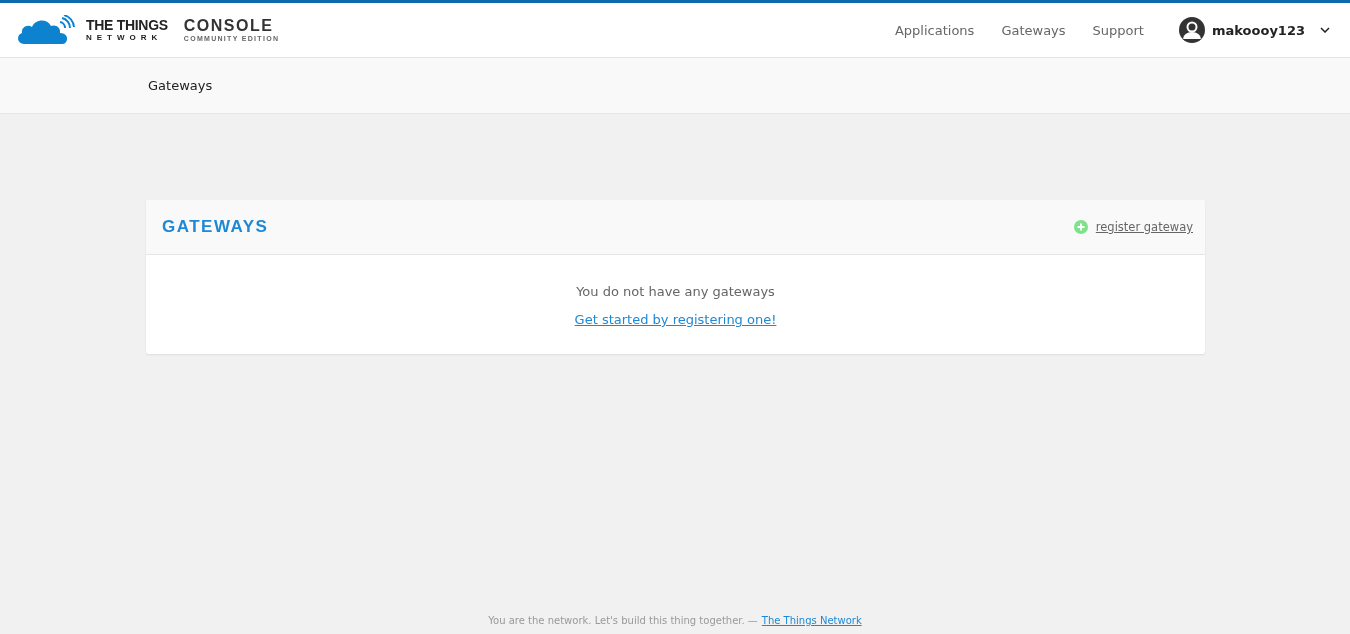  Describe the element at coordinates (180, 85) in the screenshot. I see `breadcrumb: Gateways` at that location.